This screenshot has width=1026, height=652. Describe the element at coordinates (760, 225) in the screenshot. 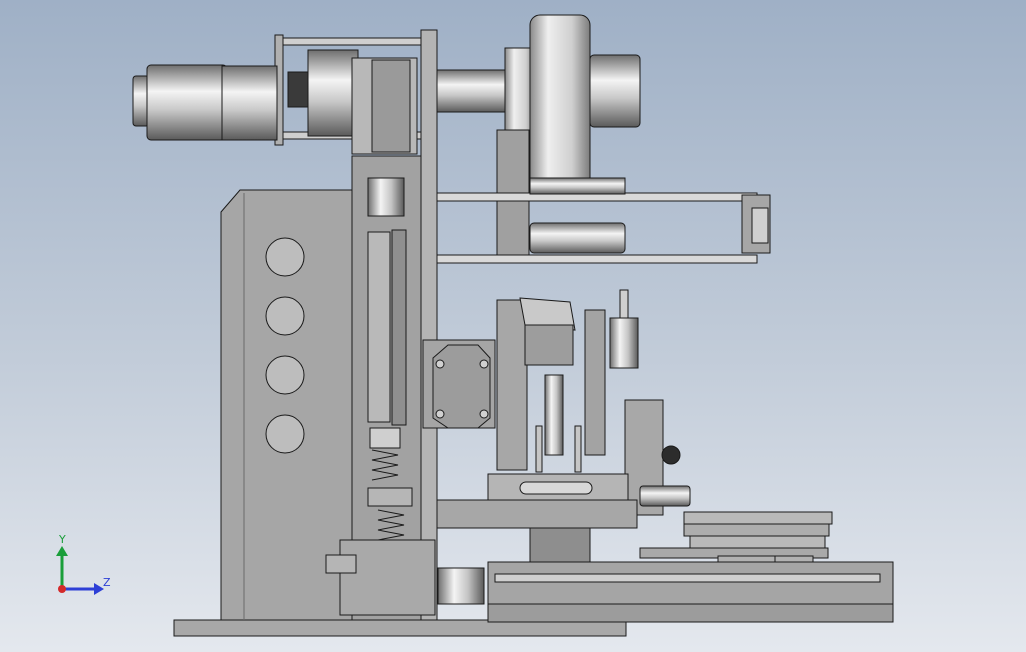

I see `rod-end-cap` at that location.